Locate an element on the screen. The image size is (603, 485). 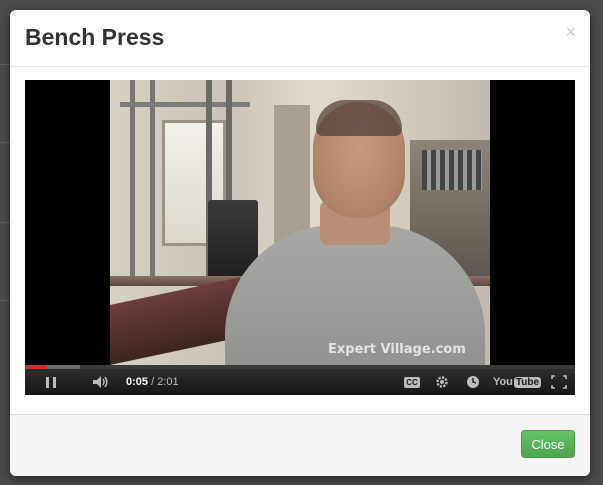
video-controls: 0:05 / 2:01 CC You Tube is located at coordinates (300, 382).